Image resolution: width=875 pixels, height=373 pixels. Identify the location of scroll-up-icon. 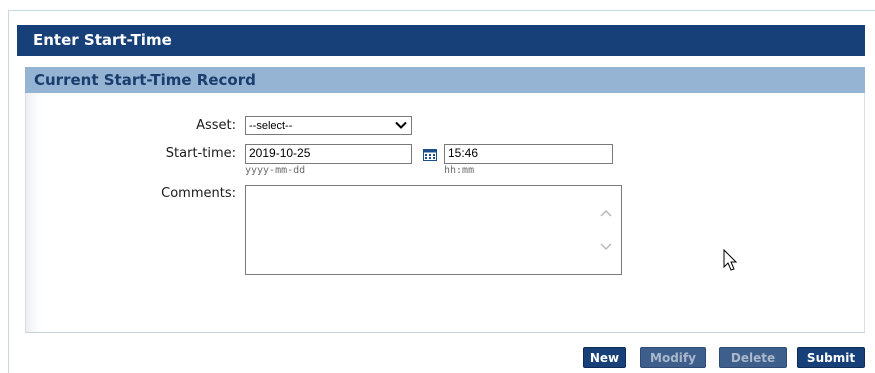
(606, 213).